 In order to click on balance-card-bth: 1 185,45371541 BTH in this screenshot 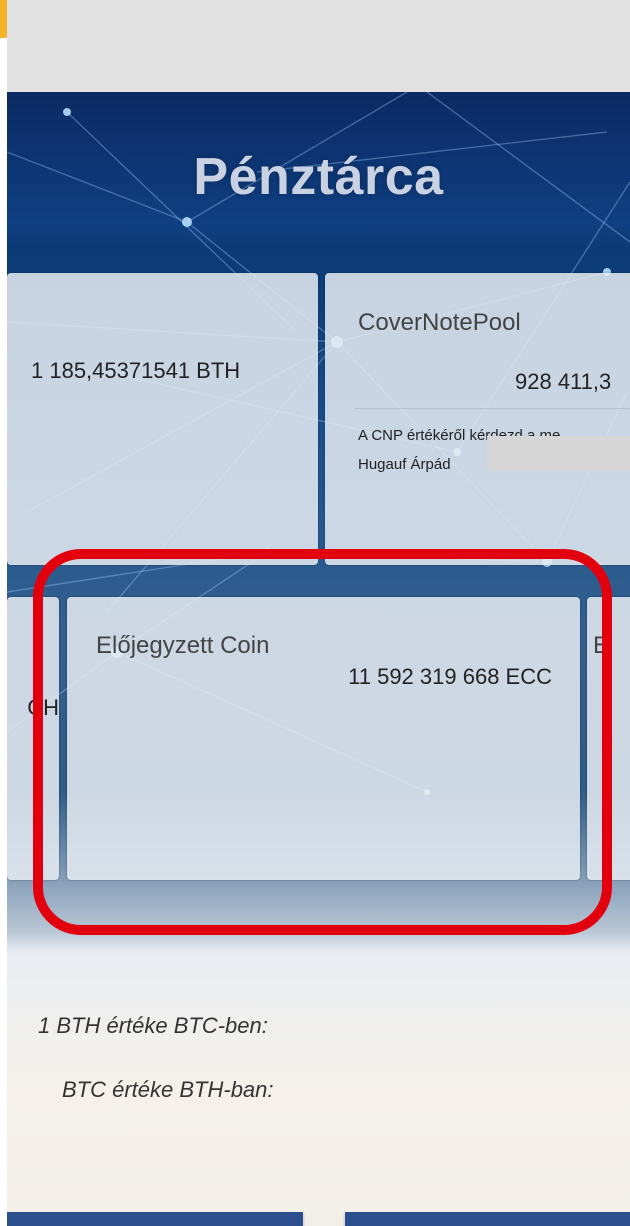, I will do `click(162, 419)`.